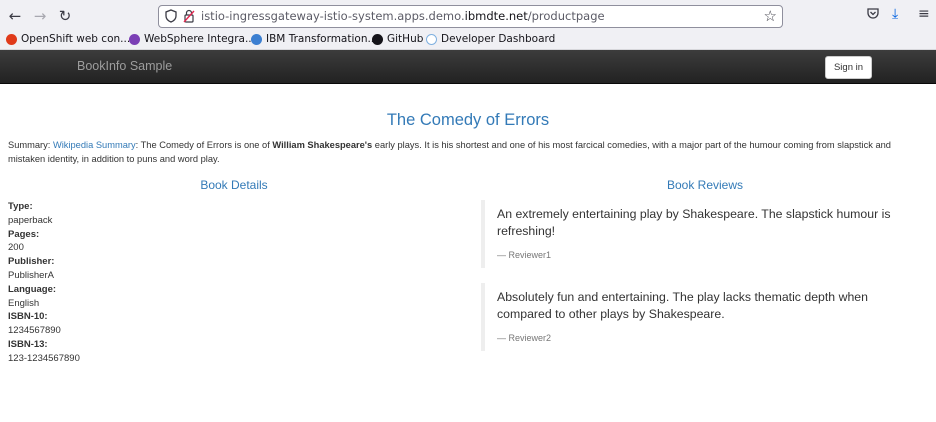 This screenshot has width=936, height=422. I want to click on summary-prefix: Summary:, so click(30, 145).